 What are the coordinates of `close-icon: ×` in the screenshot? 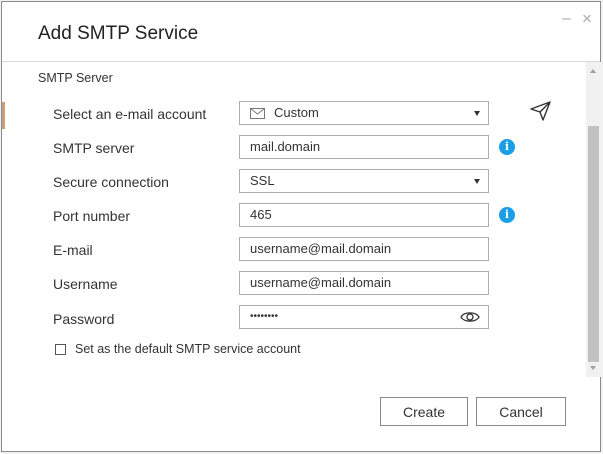 It's located at (588, 18).